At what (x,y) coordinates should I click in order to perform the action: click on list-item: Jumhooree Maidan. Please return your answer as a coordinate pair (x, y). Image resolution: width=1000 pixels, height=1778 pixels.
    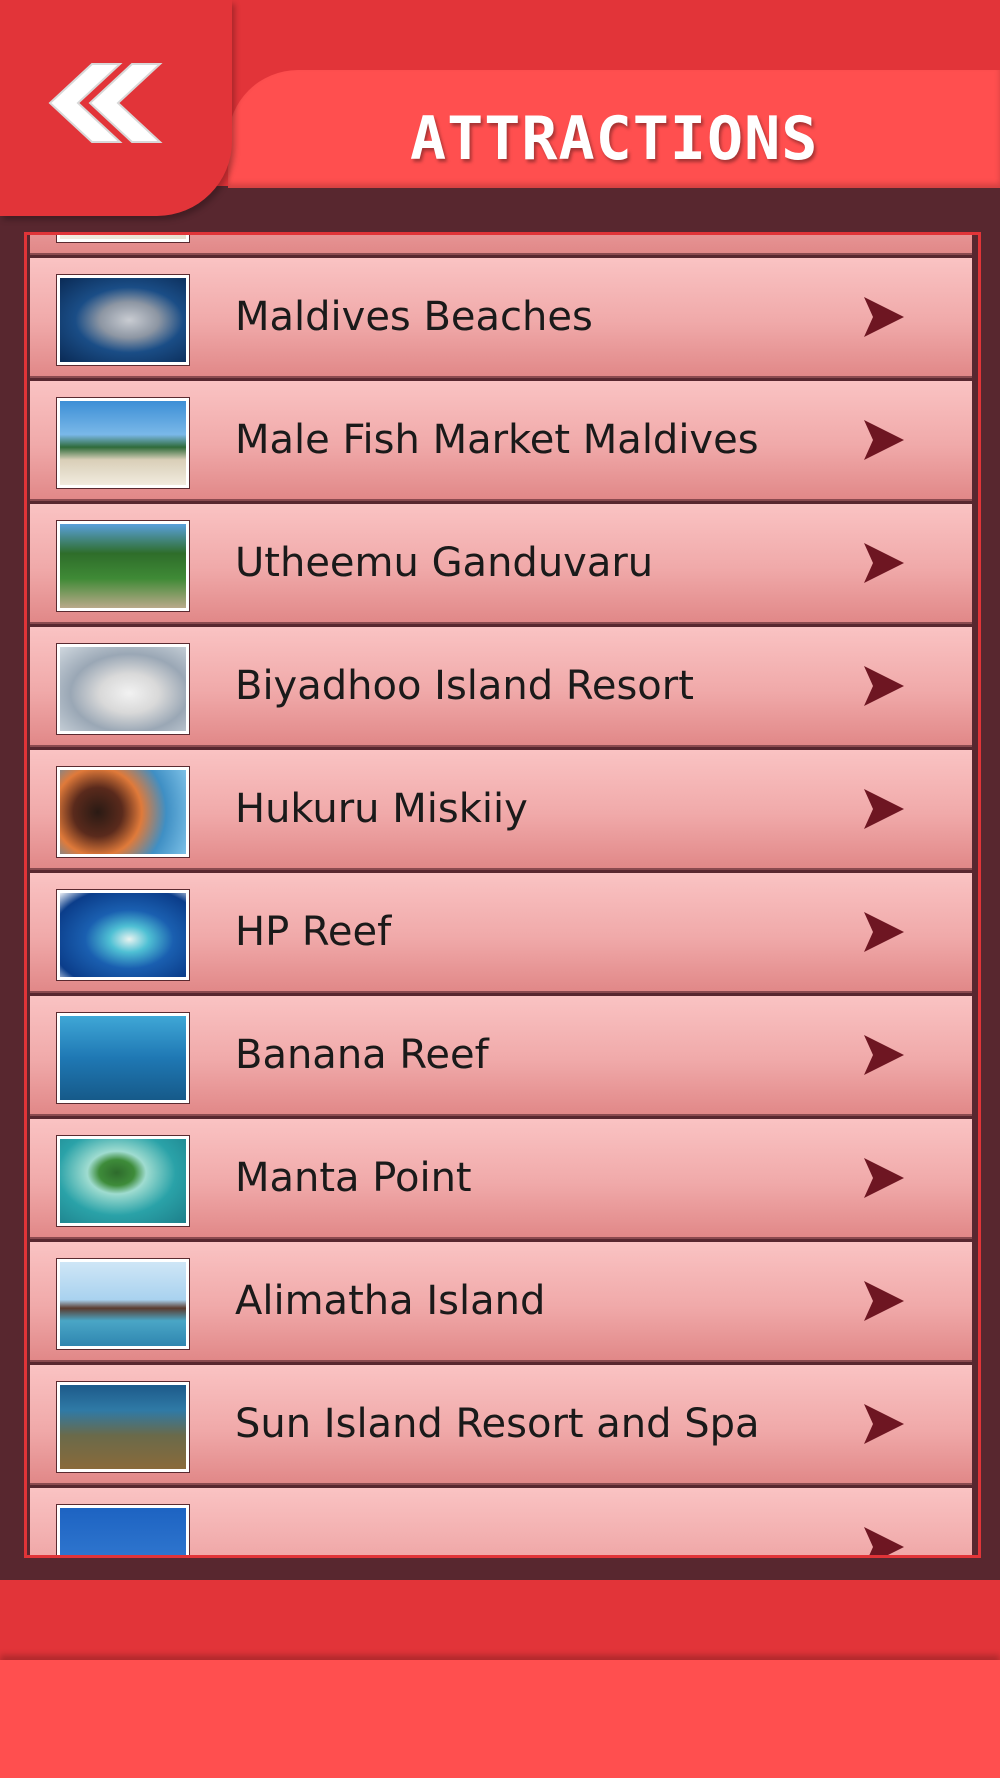
    Looking at the image, I should click on (501, 245).